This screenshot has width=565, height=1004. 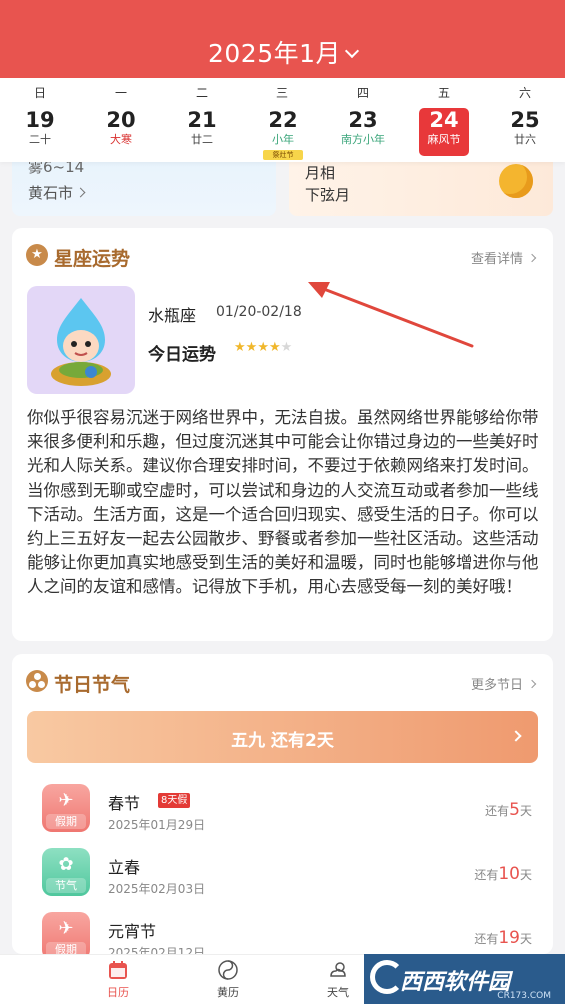 What do you see at coordinates (39, 93) in the screenshot?
I see `weekday-label: 日` at bounding box center [39, 93].